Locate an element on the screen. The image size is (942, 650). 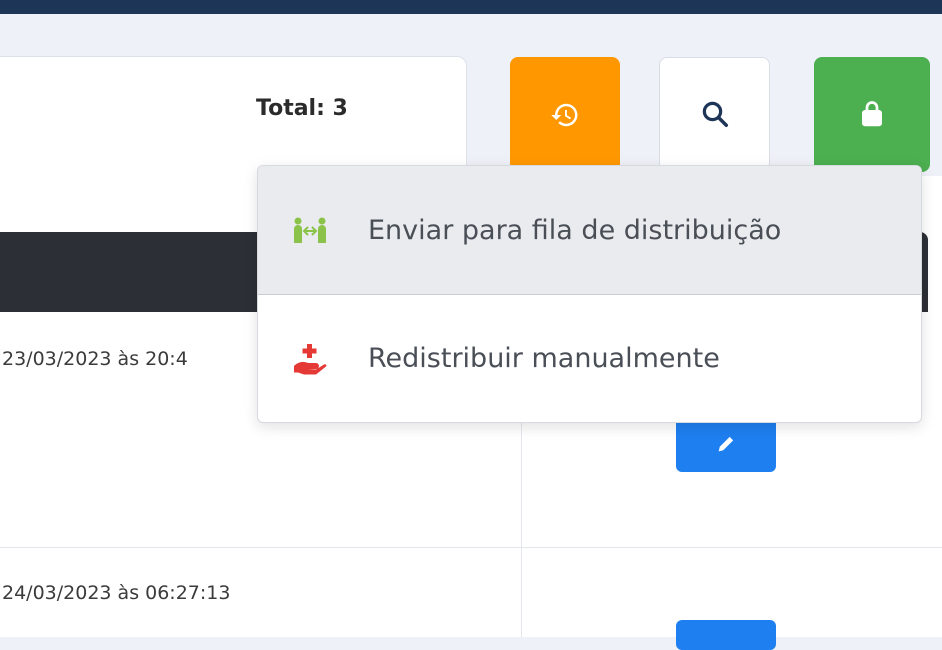
history-icon is located at coordinates (564, 114).